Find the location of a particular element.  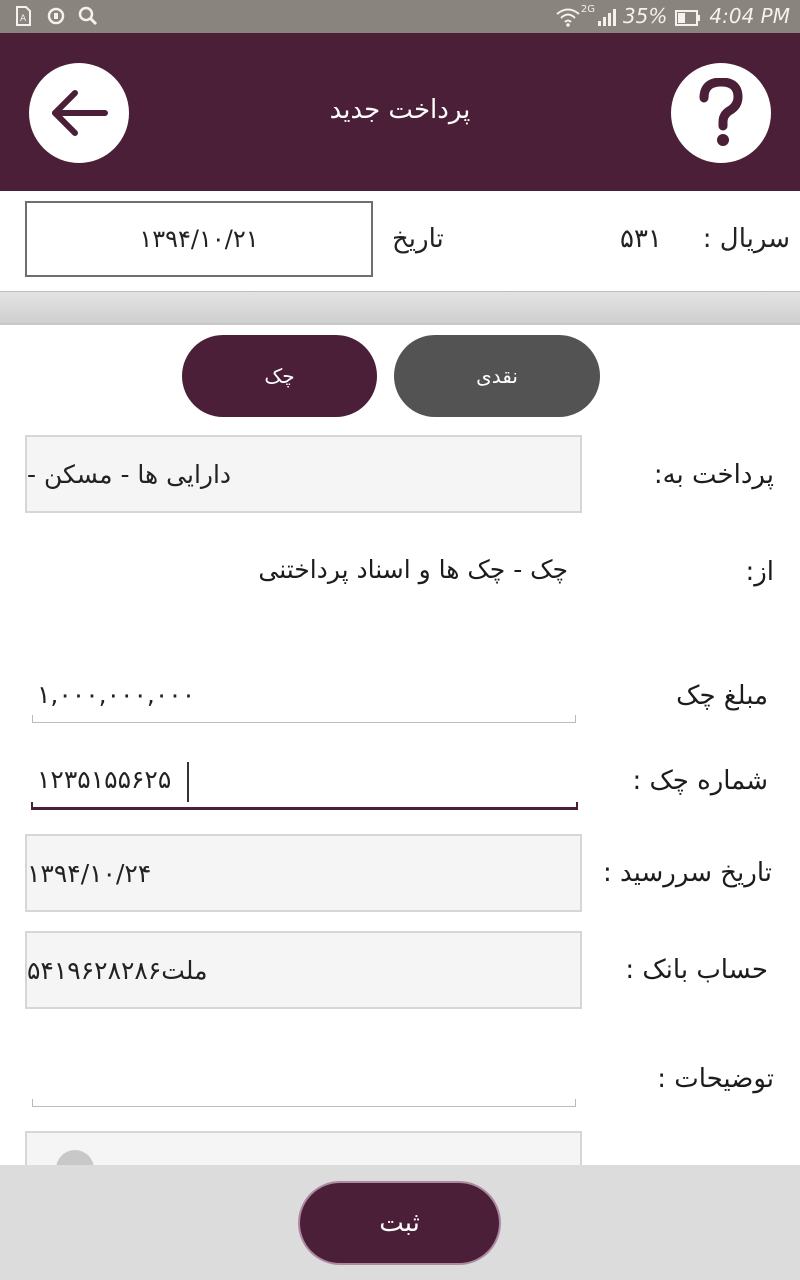

wifi-icon is located at coordinates (567, 17).